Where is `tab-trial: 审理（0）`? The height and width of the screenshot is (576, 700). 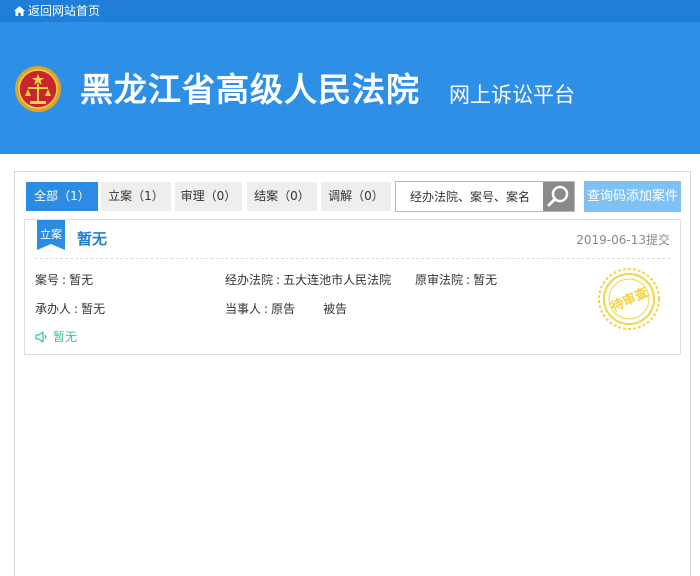
tab-trial: 审理（0） is located at coordinates (208, 196).